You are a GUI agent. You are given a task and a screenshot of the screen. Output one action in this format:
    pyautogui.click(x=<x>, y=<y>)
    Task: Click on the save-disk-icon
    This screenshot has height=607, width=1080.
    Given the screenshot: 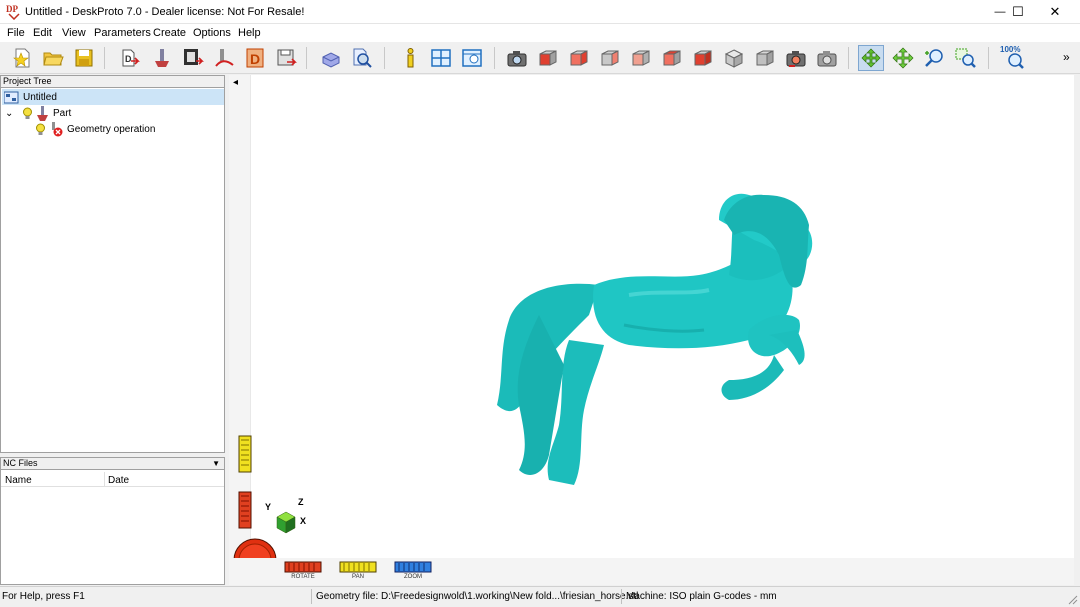 What is the action you would take?
    pyautogui.click(x=84, y=58)
    